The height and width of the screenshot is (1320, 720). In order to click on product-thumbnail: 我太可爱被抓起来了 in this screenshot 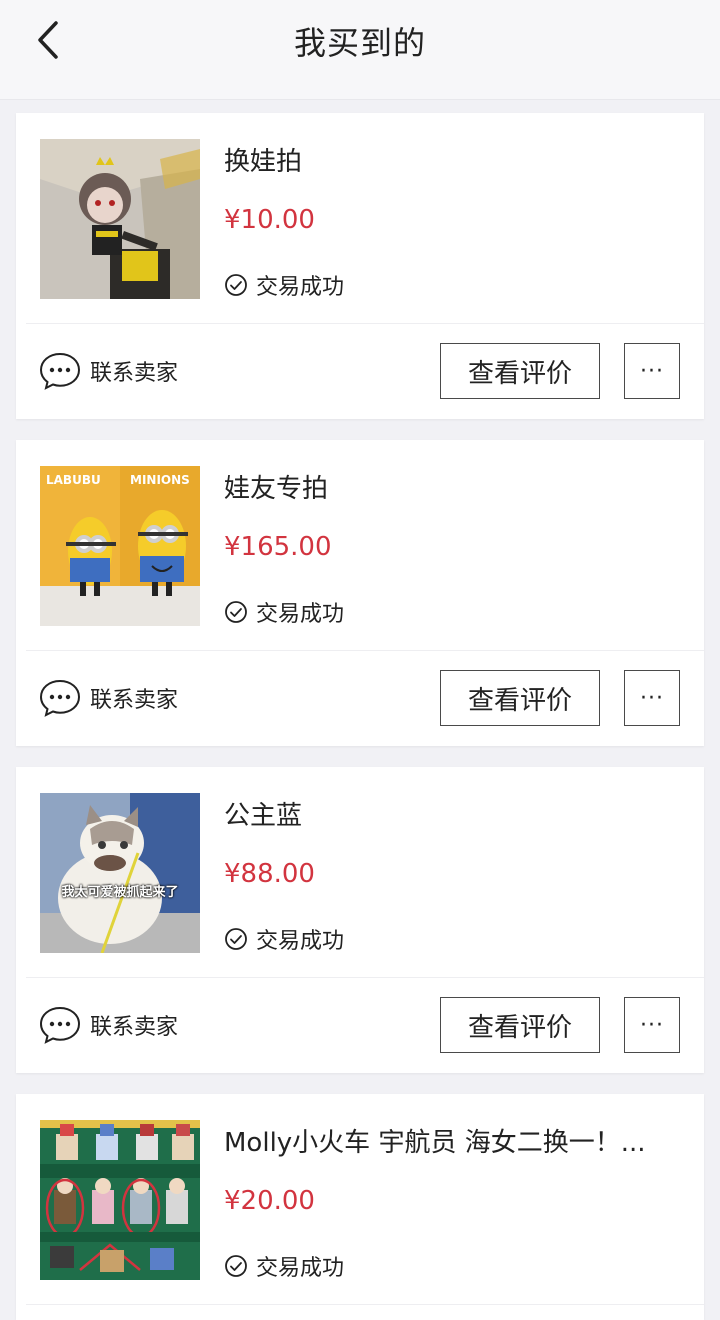, I will do `click(120, 873)`.